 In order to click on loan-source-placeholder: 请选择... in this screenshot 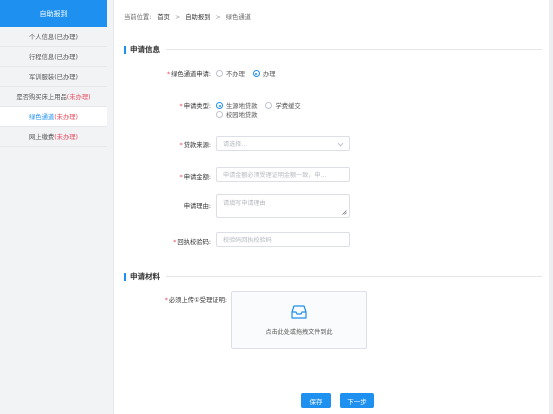, I will do `click(235, 144)`.